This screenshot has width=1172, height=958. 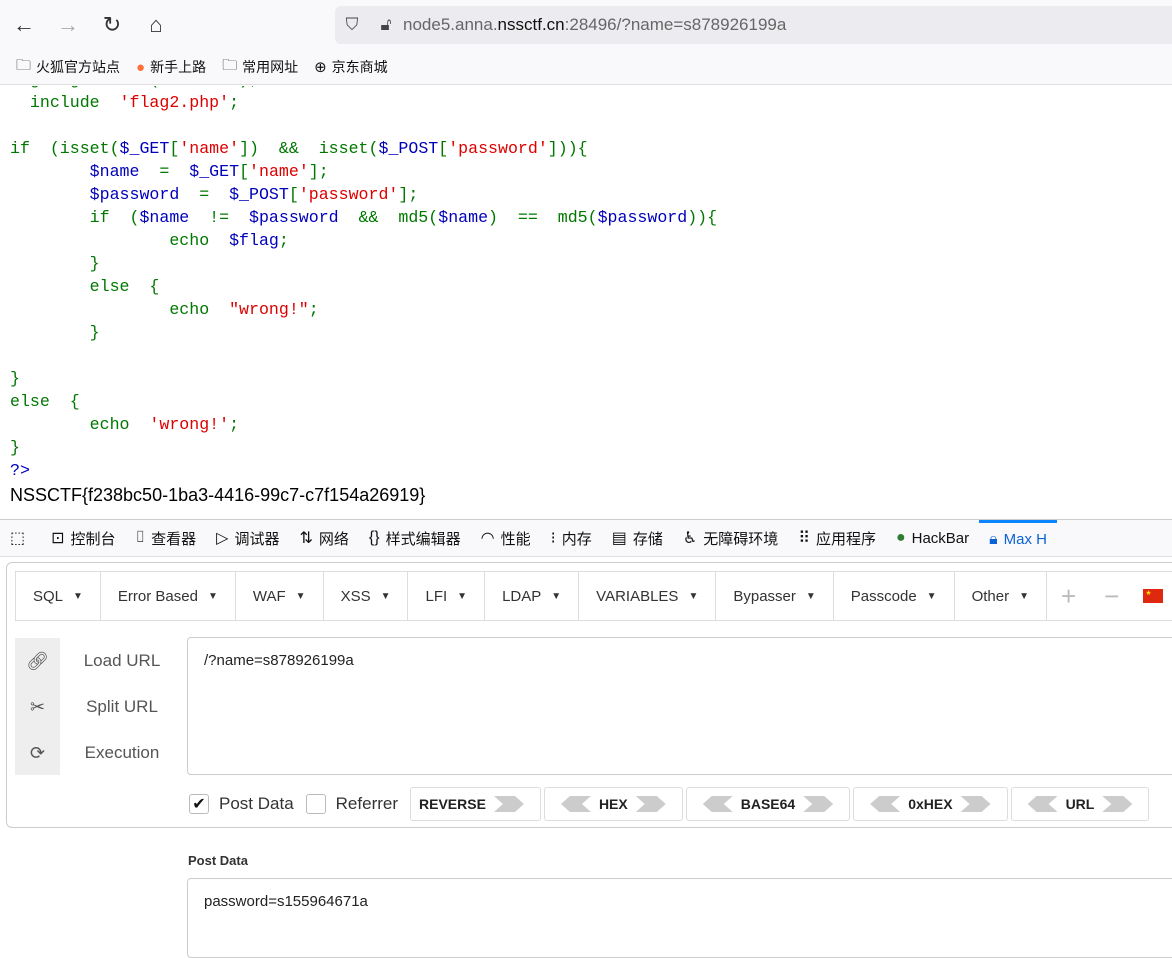 I want to click on insecure-lock-icon: 🔓︎, so click(x=386, y=25).